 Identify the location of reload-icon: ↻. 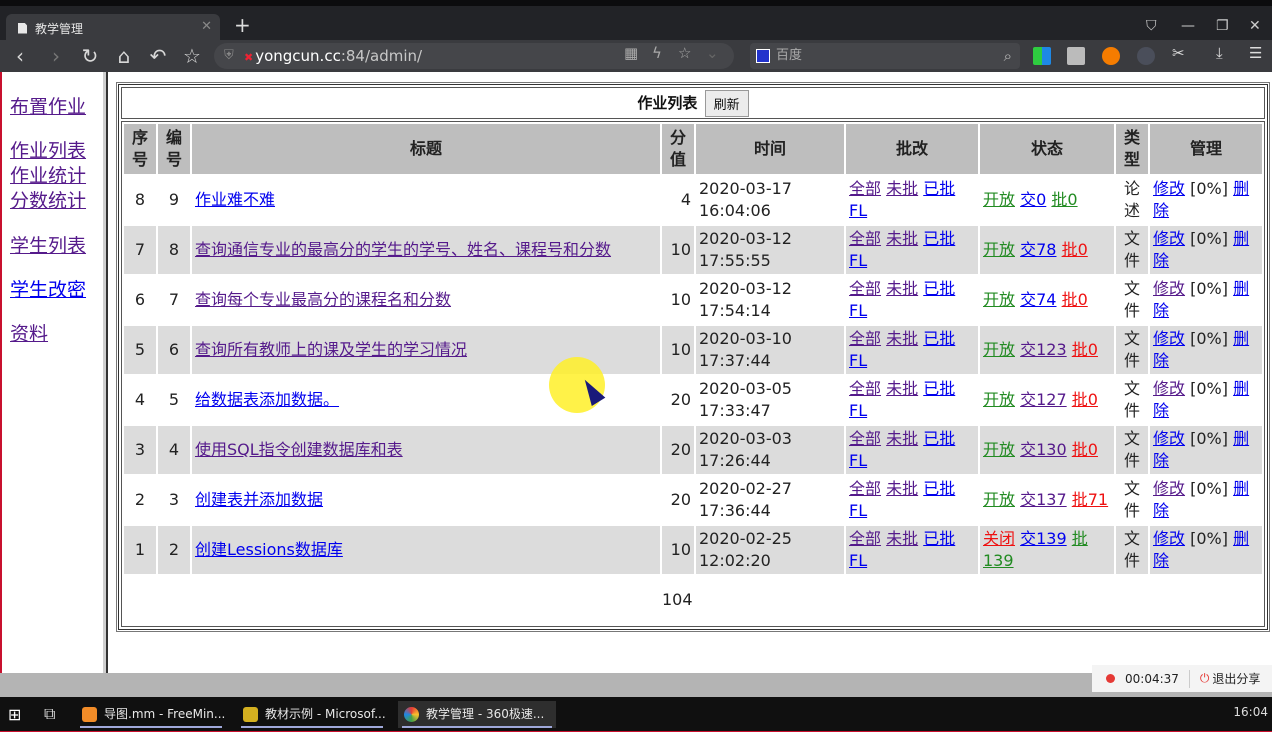
(90, 56).